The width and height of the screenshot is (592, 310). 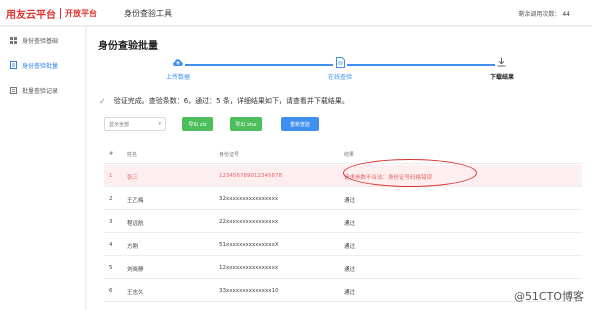 What do you see at coordinates (111, 245) in the screenshot?
I see `row-index: 4` at bounding box center [111, 245].